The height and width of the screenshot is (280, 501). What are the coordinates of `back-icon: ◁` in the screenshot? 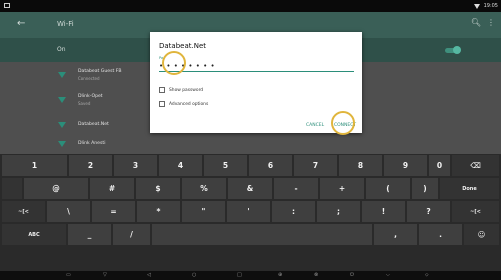 It's located at (149, 275).